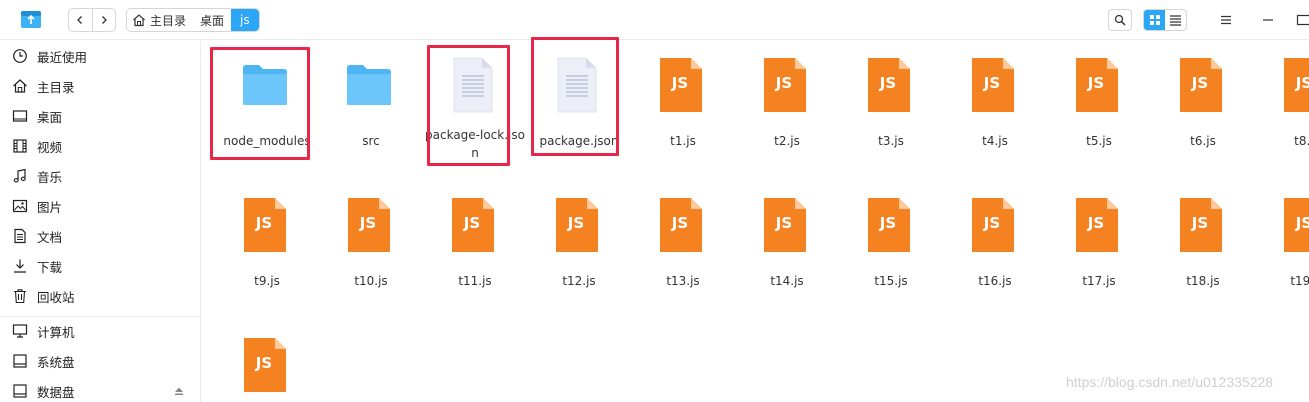 The width and height of the screenshot is (1309, 402). Describe the element at coordinates (267, 141) in the screenshot. I see `file-name: node_modules` at that location.